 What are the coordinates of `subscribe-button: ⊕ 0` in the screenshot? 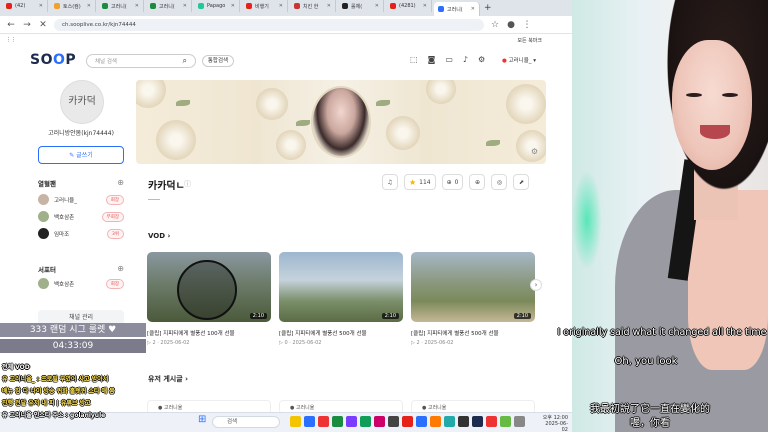 It's located at (452, 182).